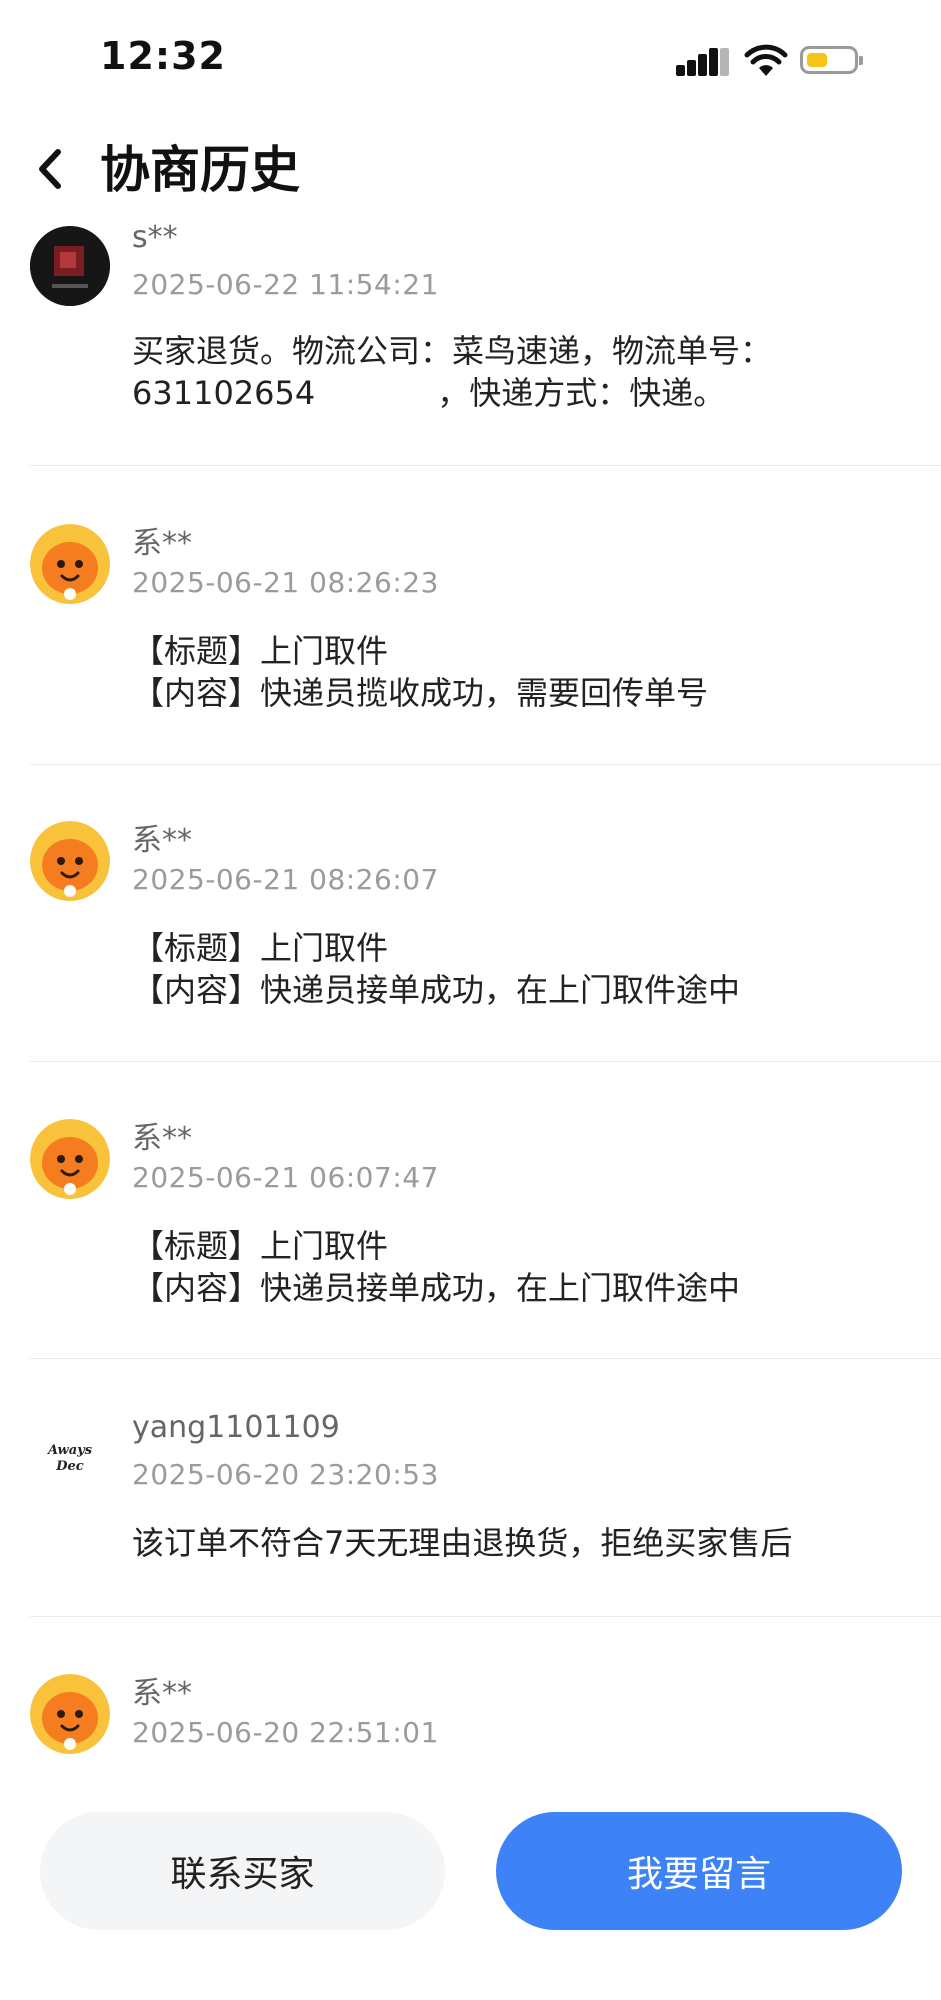 The height and width of the screenshot is (2000, 941). I want to click on entry-content: 【标题】上门取件 【内容】快递员揽收成功，需要回传单号, so click(420, 672).